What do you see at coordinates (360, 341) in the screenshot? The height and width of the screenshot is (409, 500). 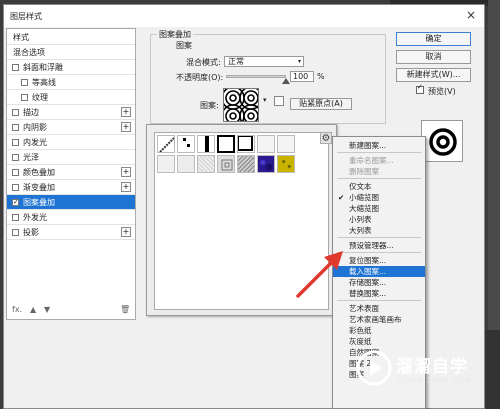 I see `menu-item-label: 灰度纸` at bounding box center [360, 341].